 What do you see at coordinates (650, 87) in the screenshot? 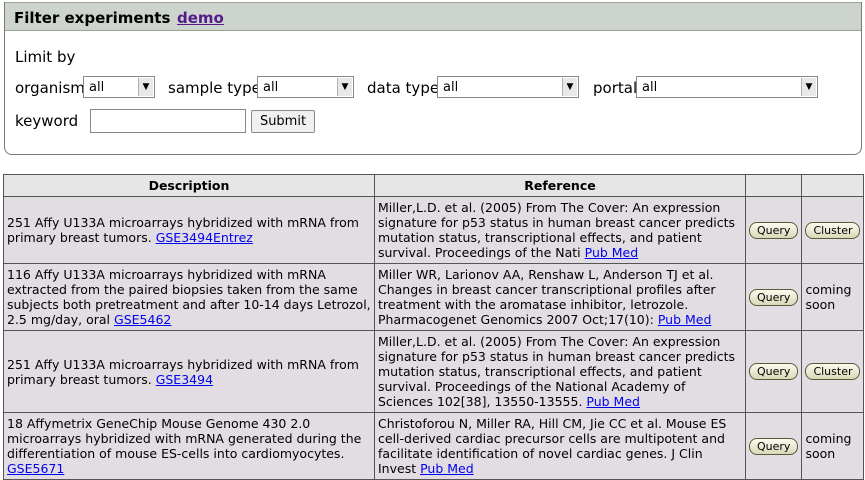
I see `portal-select-value: all` at bounding box center [650, 87].